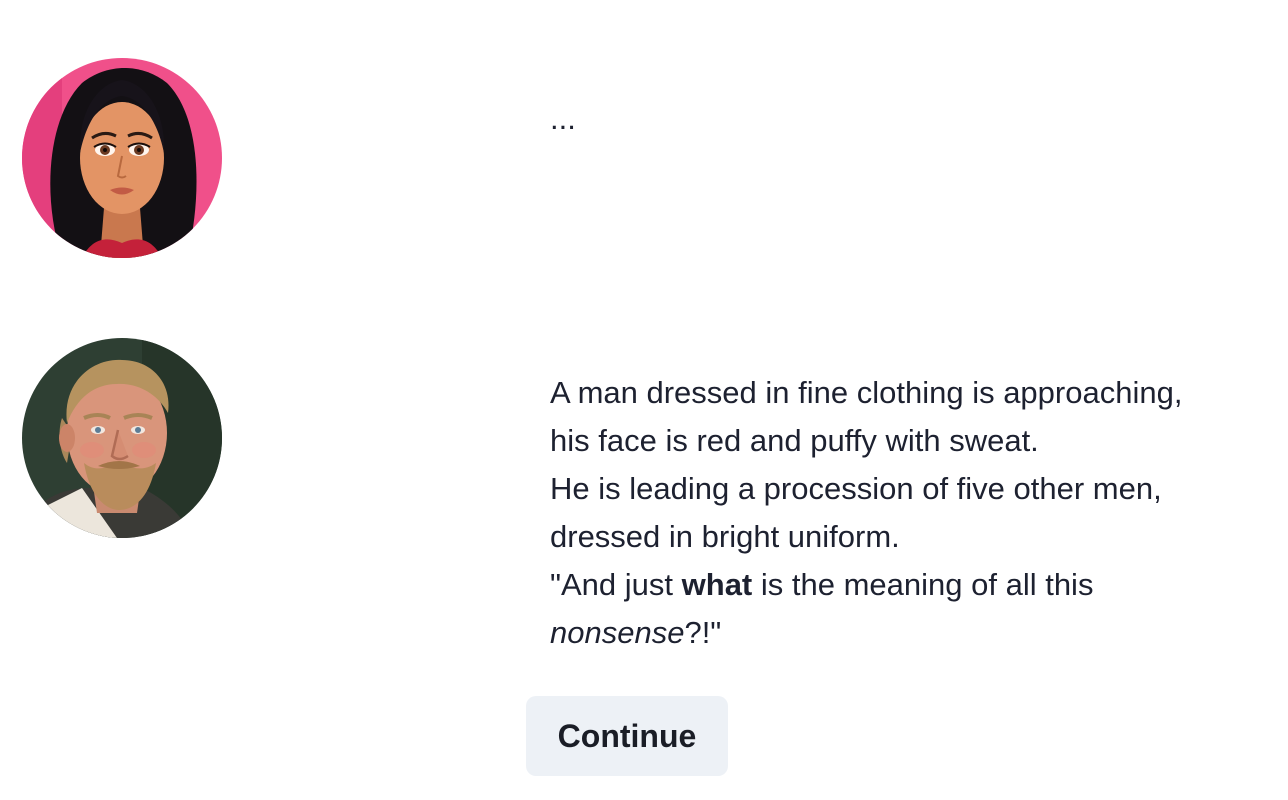 The height and width of the screenshot is (800, 1288). I want to click on woman-portrait-icon, so click(122, 158).